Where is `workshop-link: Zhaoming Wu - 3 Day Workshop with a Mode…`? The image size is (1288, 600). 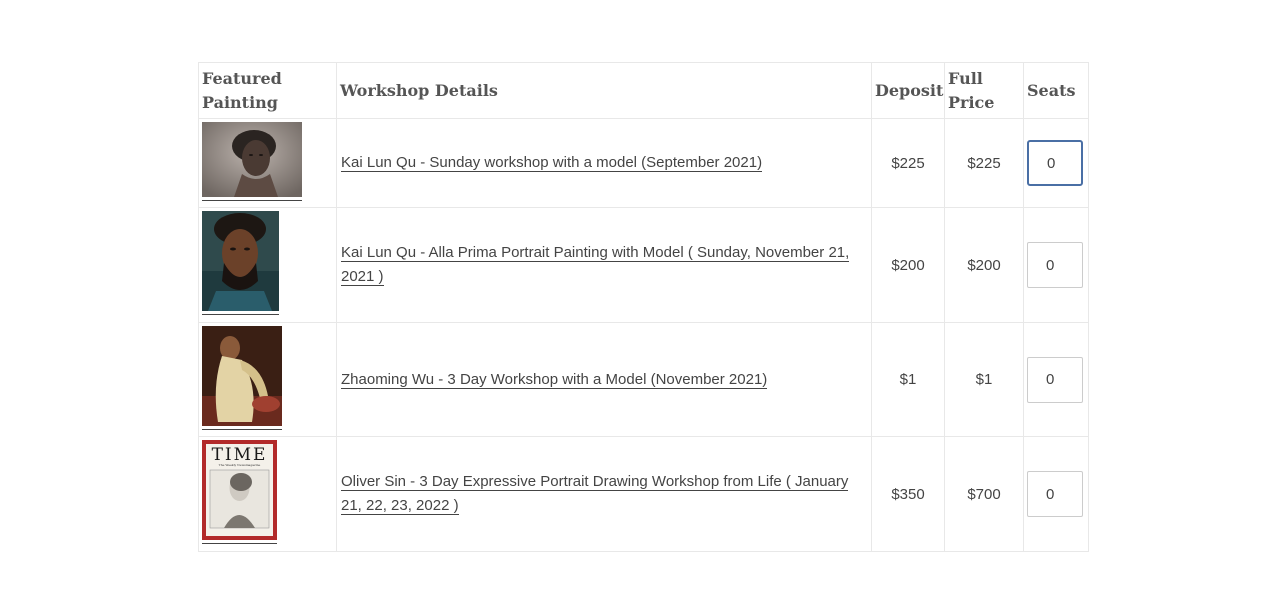 workshop-link: Zhaoming Wu - 3 Day Workshop with a Mode… is located at coordinates (554, 379).